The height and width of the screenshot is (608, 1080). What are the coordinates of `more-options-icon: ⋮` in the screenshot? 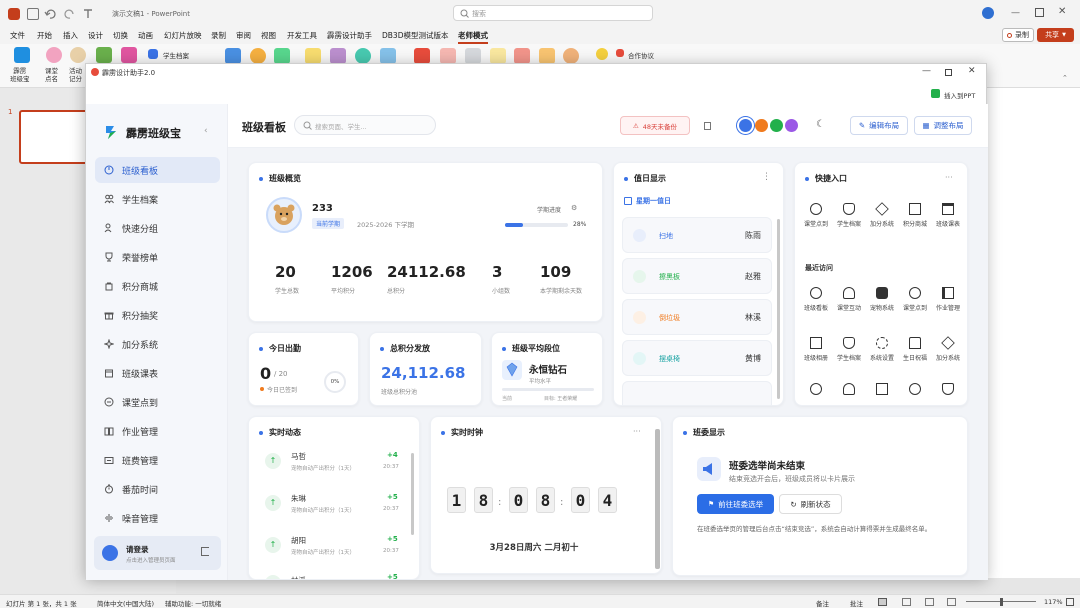 It's located at (766, 177).